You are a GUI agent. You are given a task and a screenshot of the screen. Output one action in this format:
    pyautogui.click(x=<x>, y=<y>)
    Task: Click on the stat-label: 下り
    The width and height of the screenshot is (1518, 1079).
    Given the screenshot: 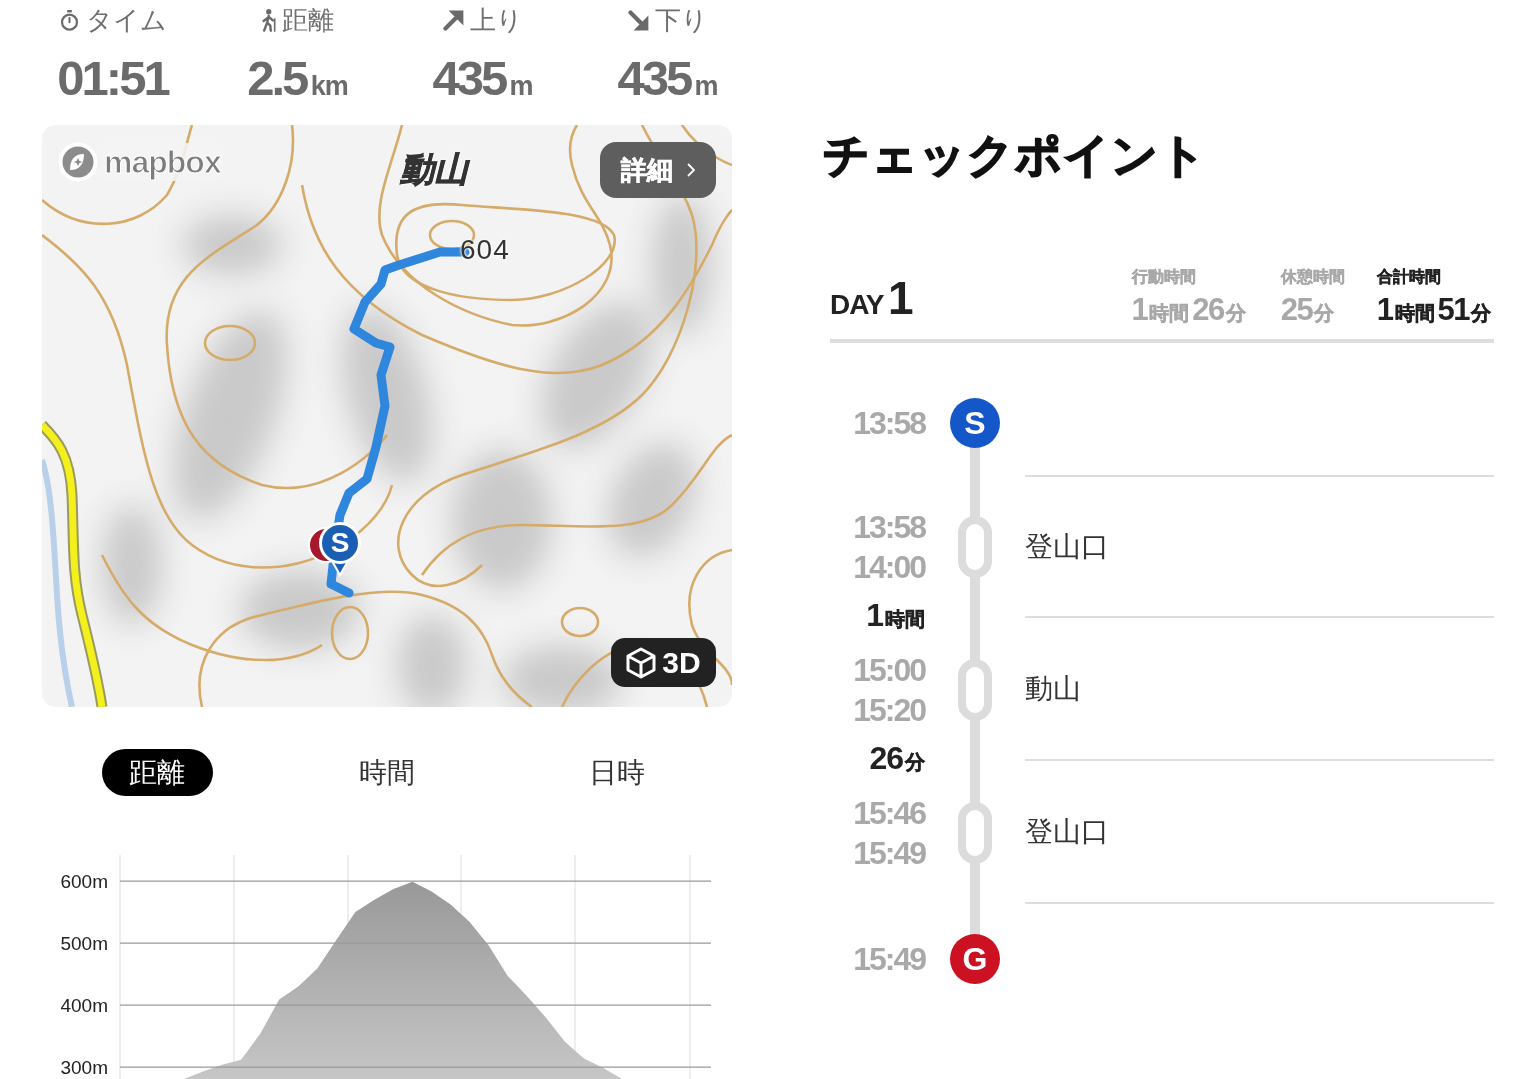 What is the action you would take?
    pyautogui.click(x=681, y=20)
    